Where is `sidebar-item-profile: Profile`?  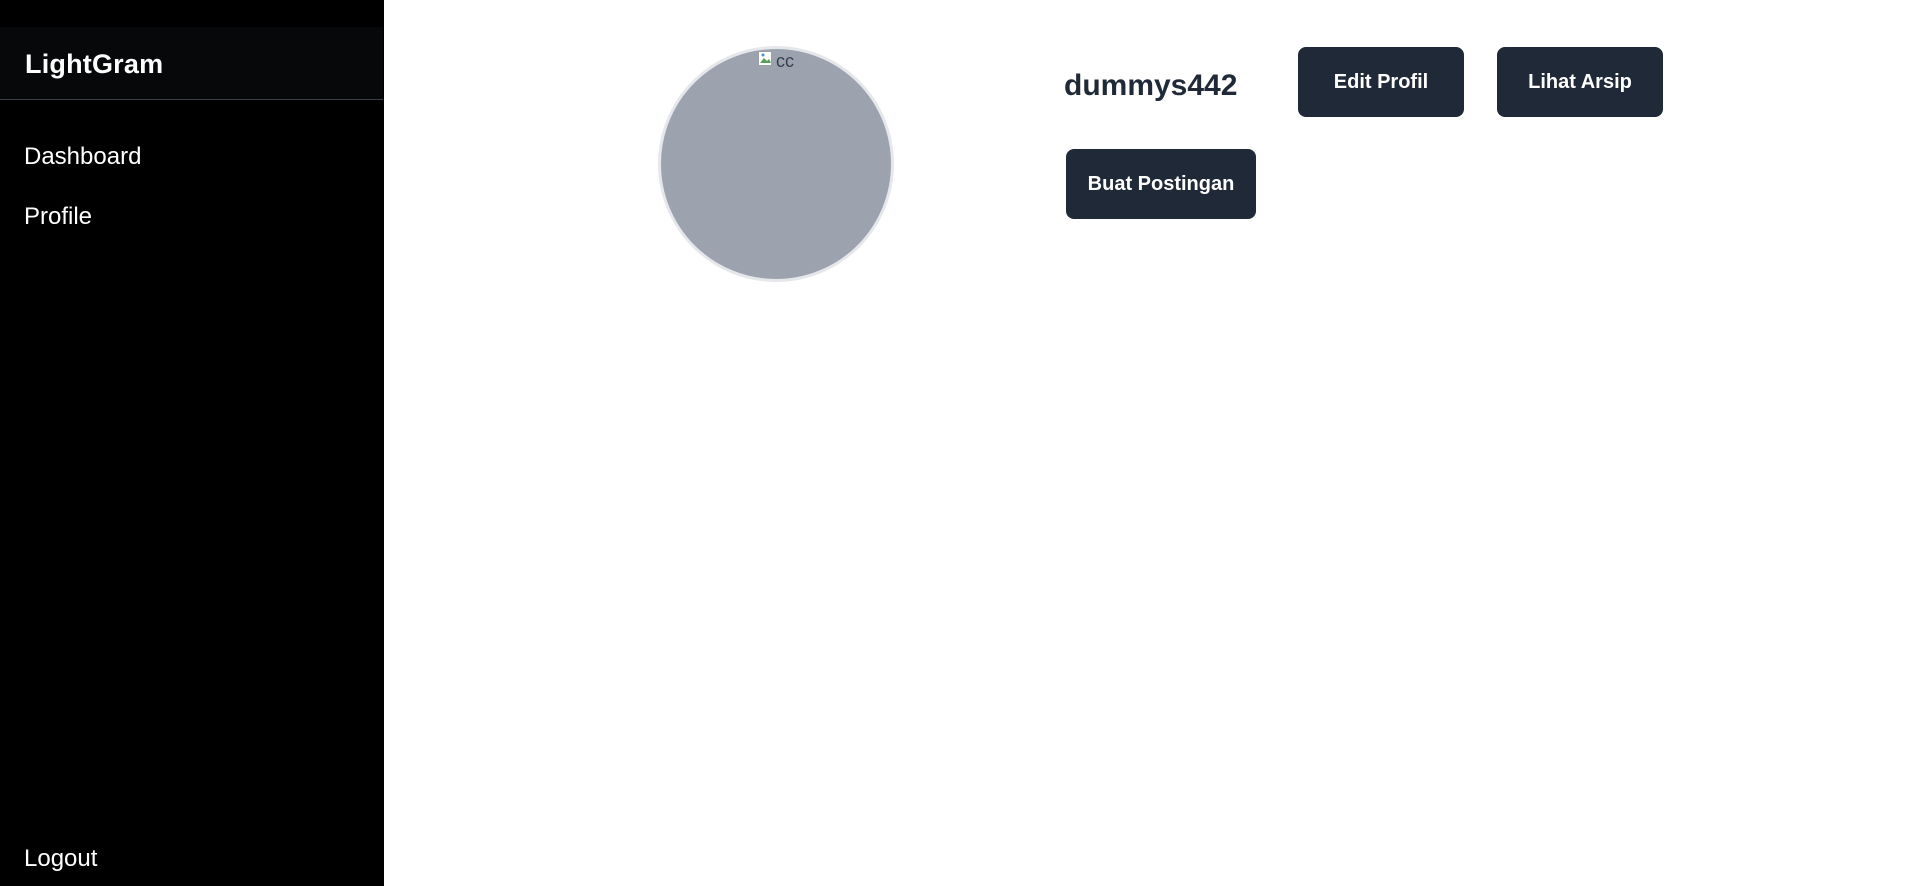
sidebar-item-profile: Profile is located at coordinates (191, 226).